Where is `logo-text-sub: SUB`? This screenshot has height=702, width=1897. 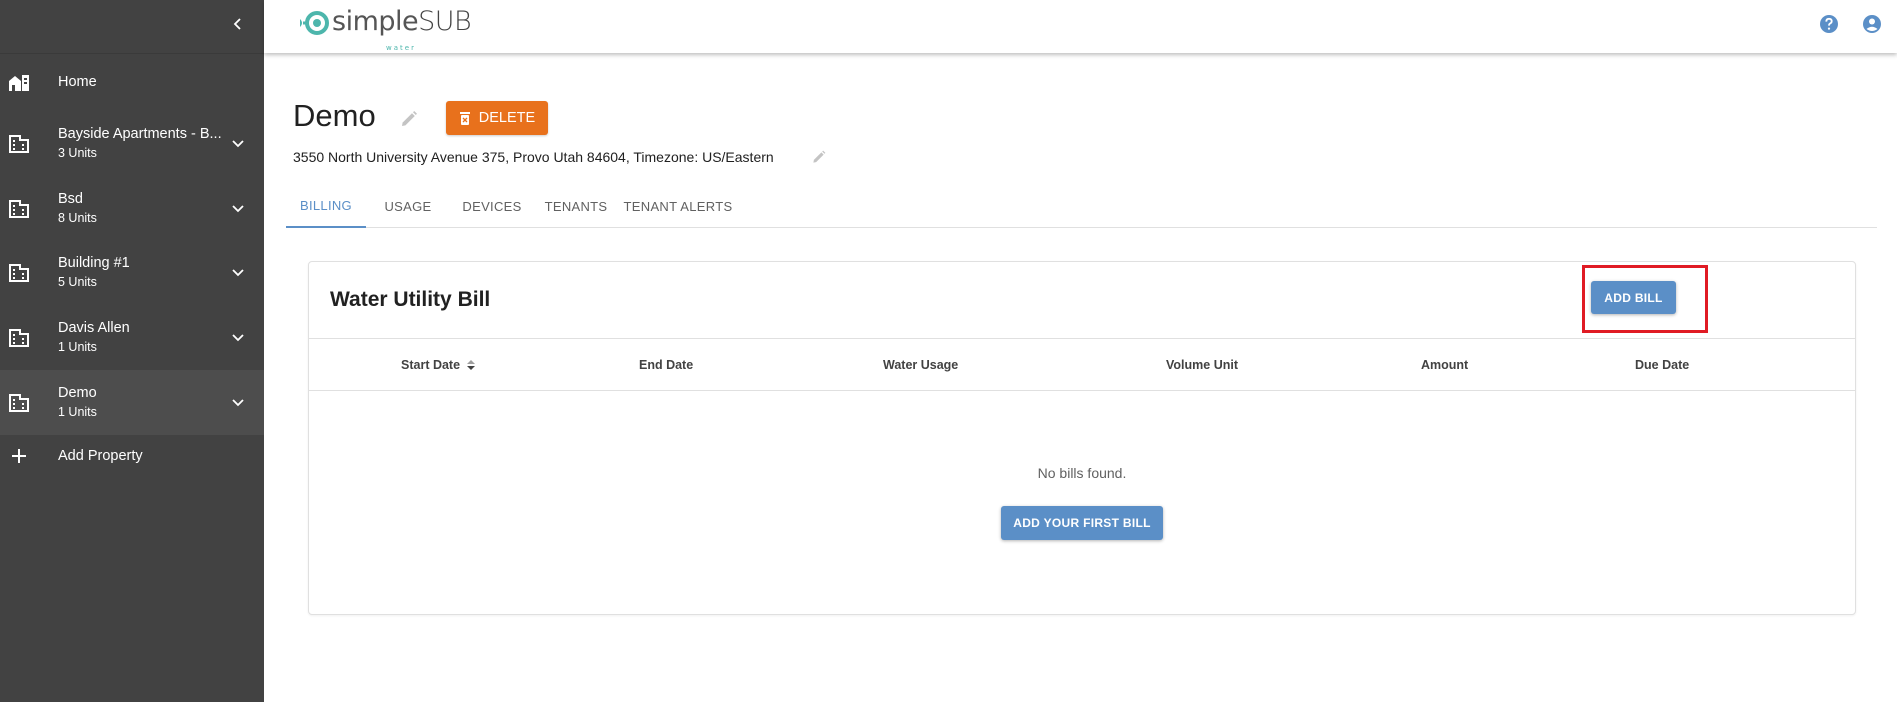
logo-text-sub: SUB is located at coordinates (445, 21).